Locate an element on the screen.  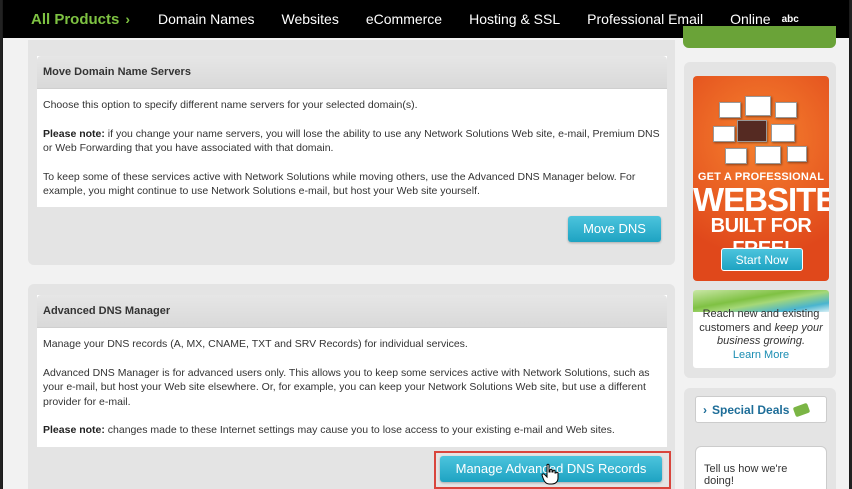
advanced-dns-title: Advanced DNS Manager is located at coordinates (352, 311).